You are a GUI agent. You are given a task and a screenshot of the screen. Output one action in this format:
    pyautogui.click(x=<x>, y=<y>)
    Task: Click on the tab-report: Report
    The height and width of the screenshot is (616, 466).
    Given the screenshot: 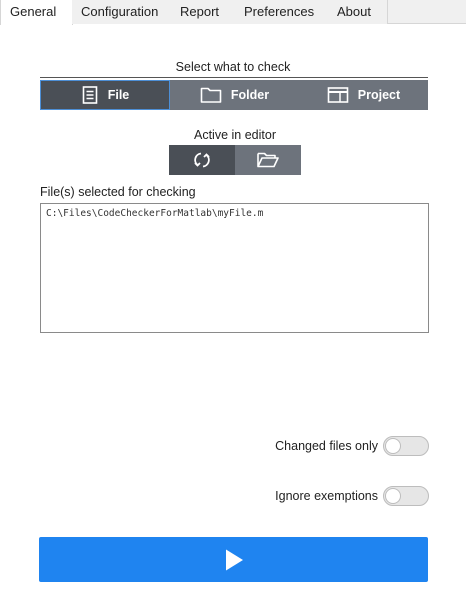 What is the action you would take?
    pyautogui.click(x=203, y=12)
    